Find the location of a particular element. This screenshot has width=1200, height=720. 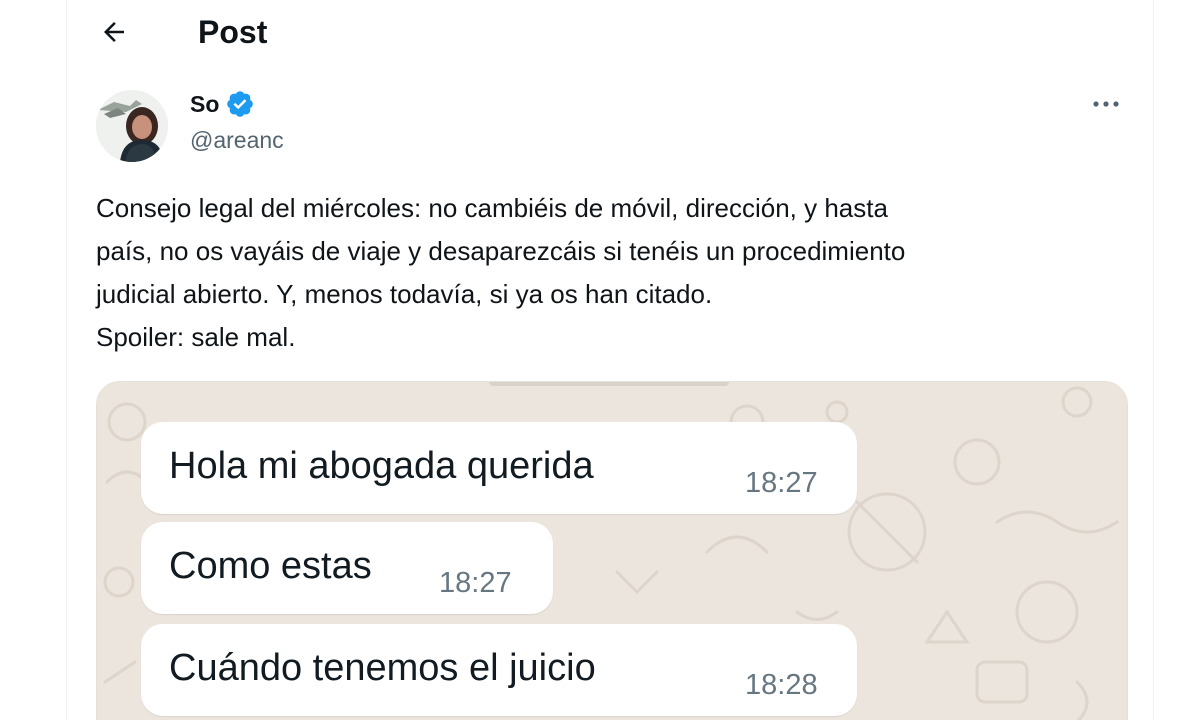

chat-message-time: 18:28 is located at coordinates (781, 685).